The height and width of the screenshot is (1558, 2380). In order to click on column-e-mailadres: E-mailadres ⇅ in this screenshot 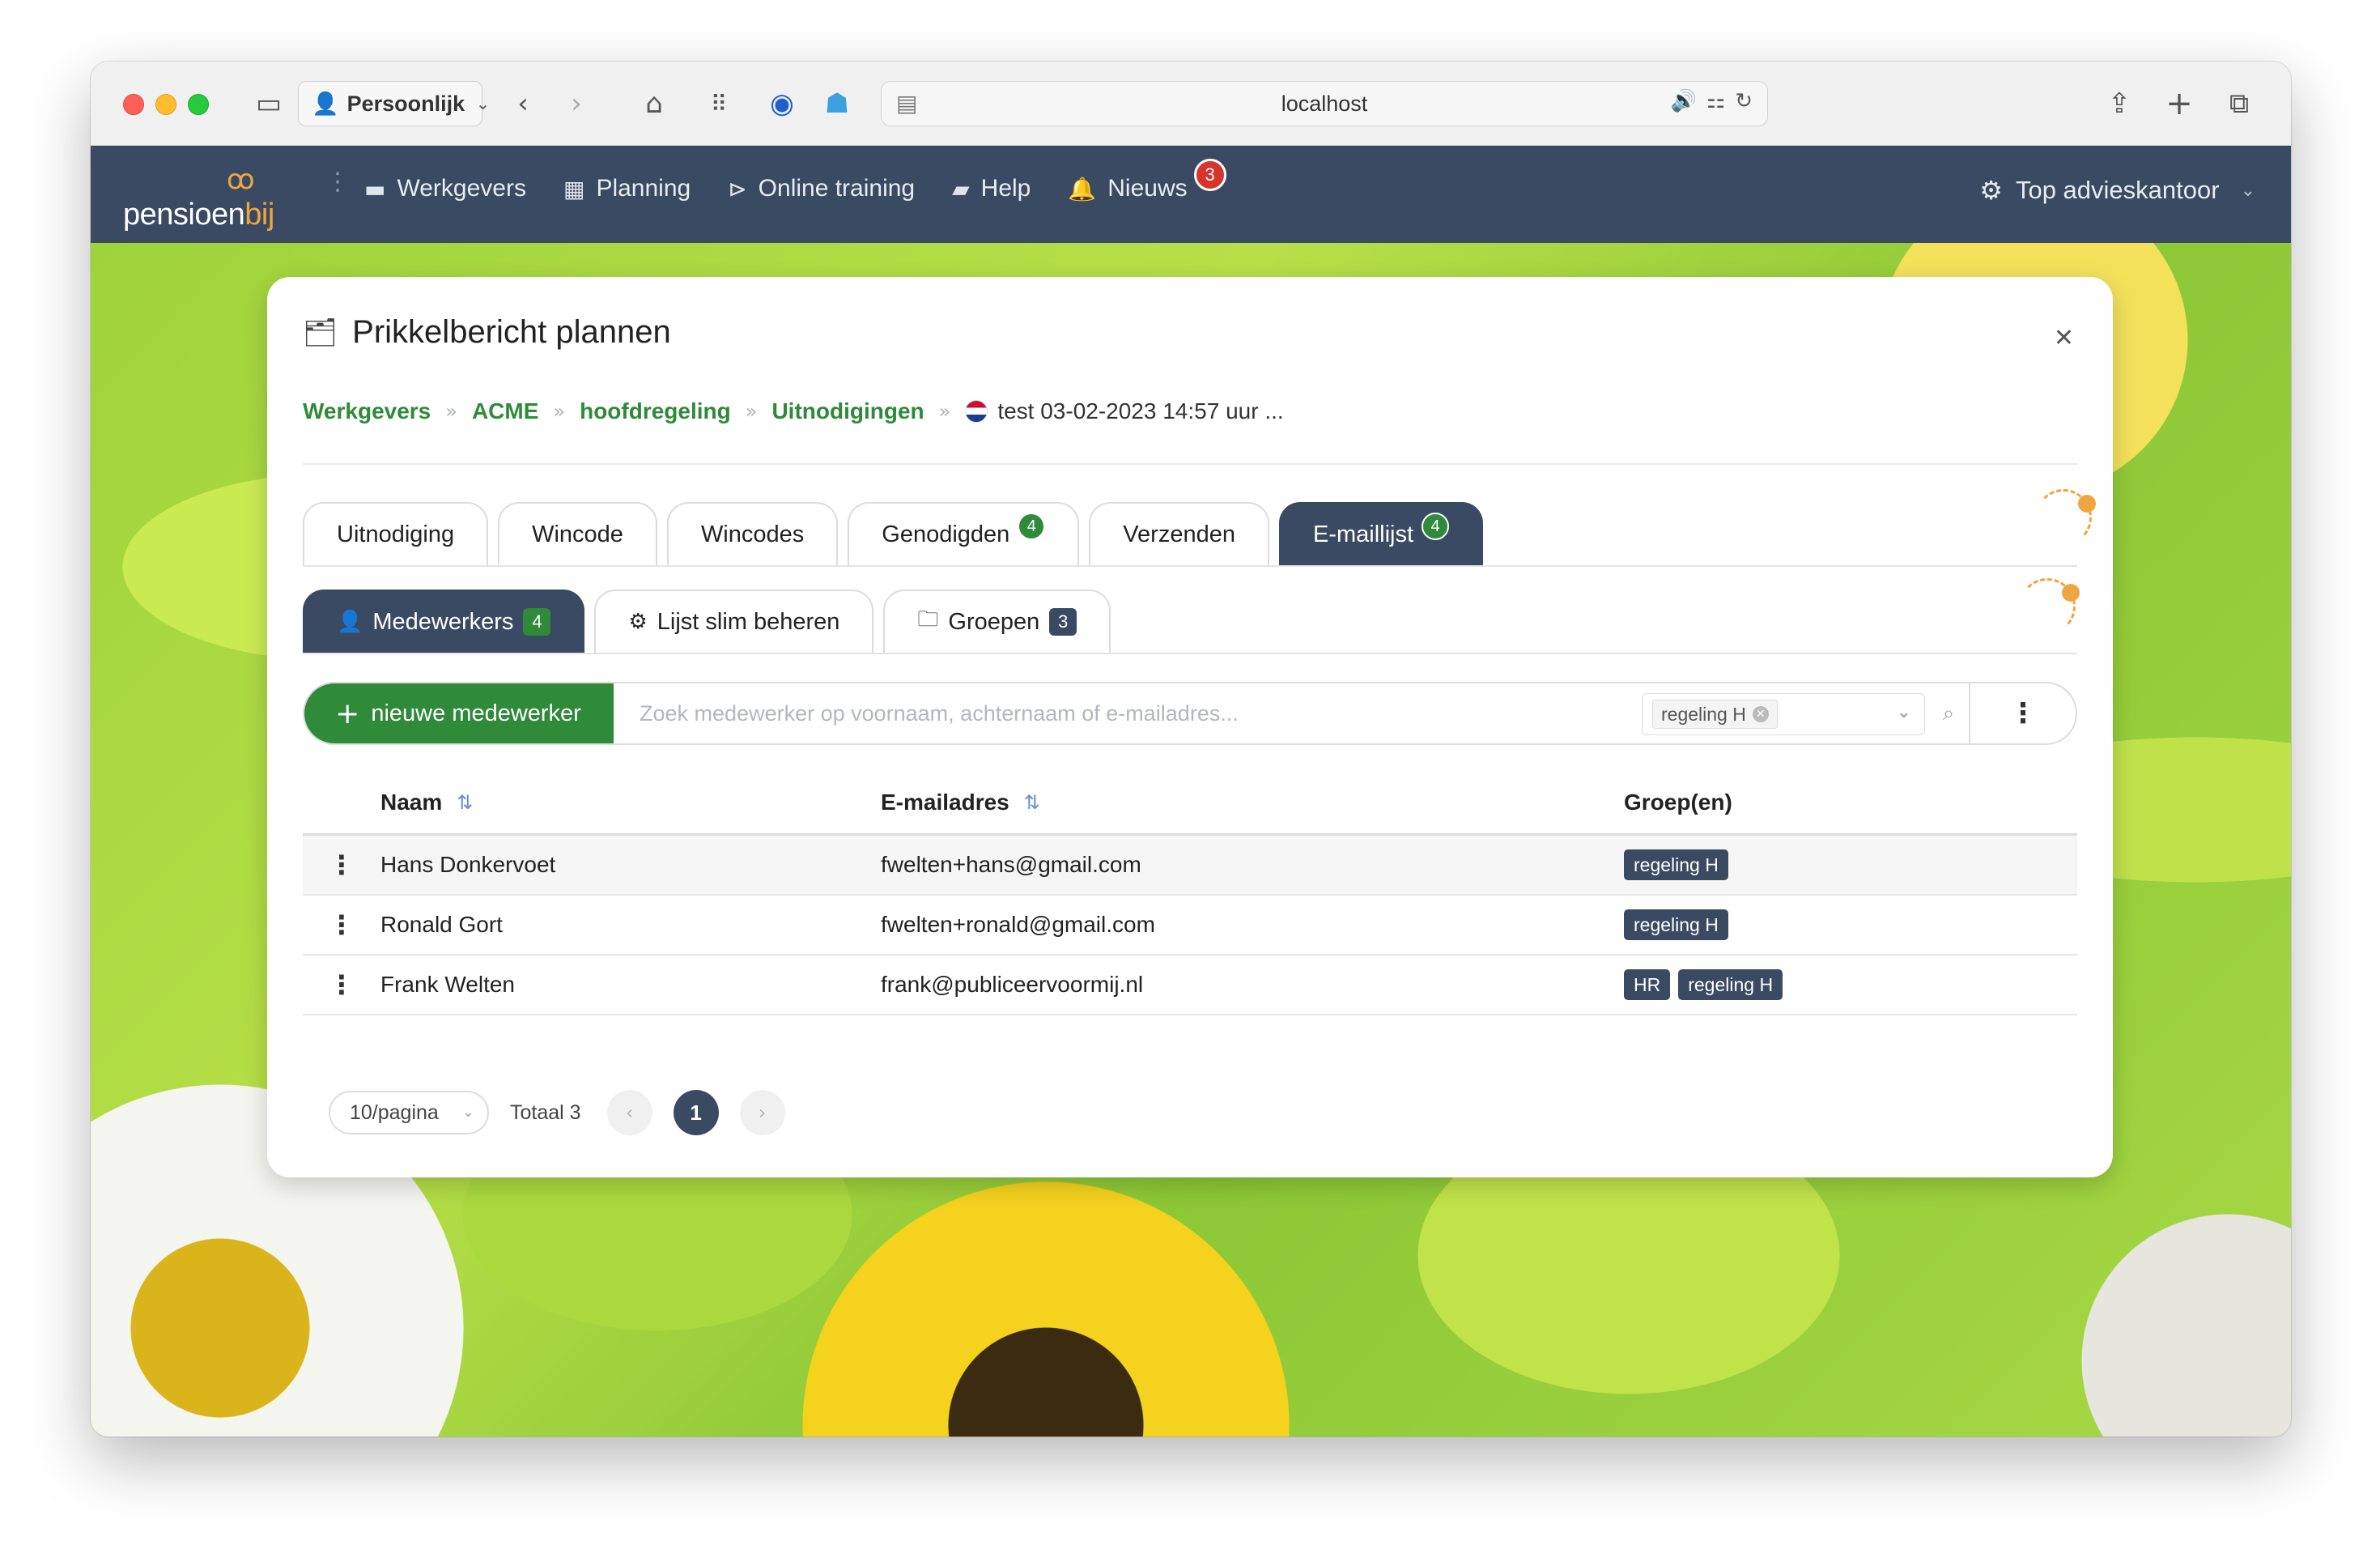, I will do `click(1252, 802)`.